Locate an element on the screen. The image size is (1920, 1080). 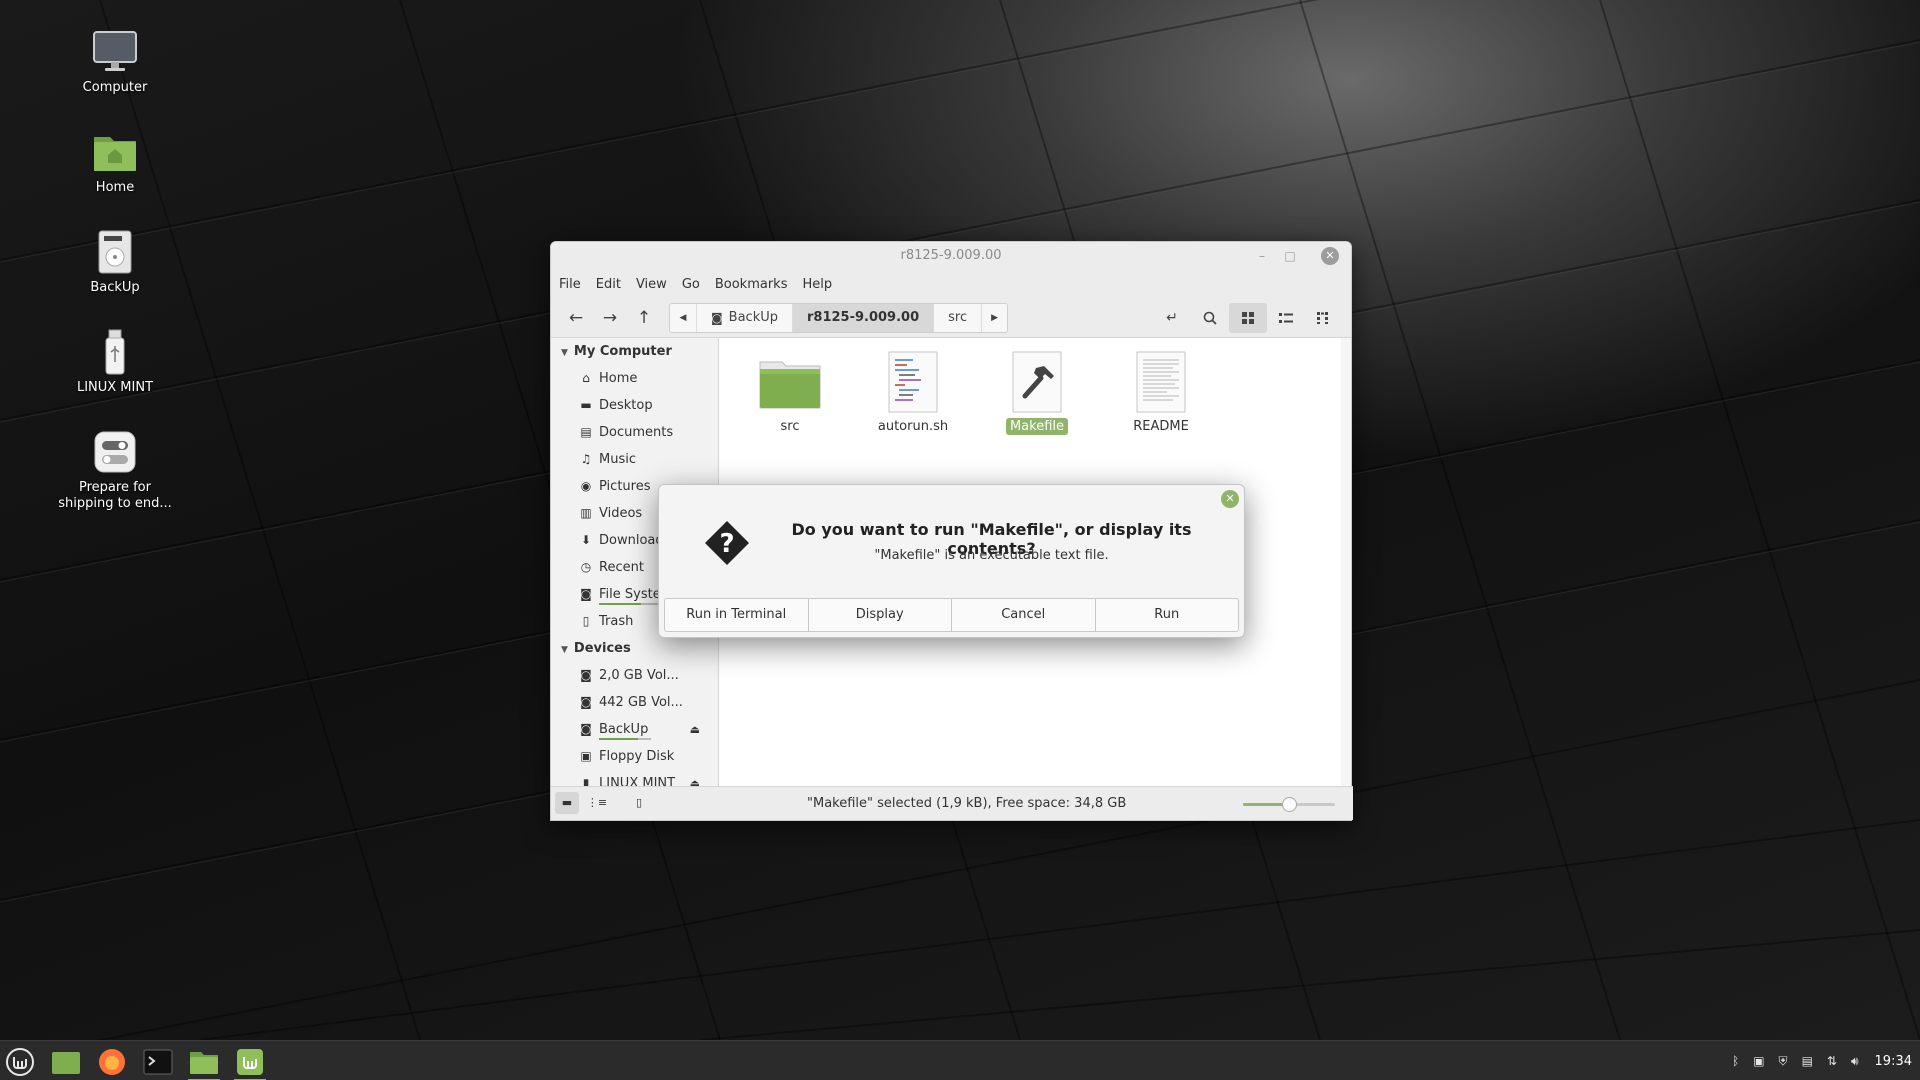
dialog-button-group: Run in Terminal Display Cancel Run is located at coordinates (951, 615).